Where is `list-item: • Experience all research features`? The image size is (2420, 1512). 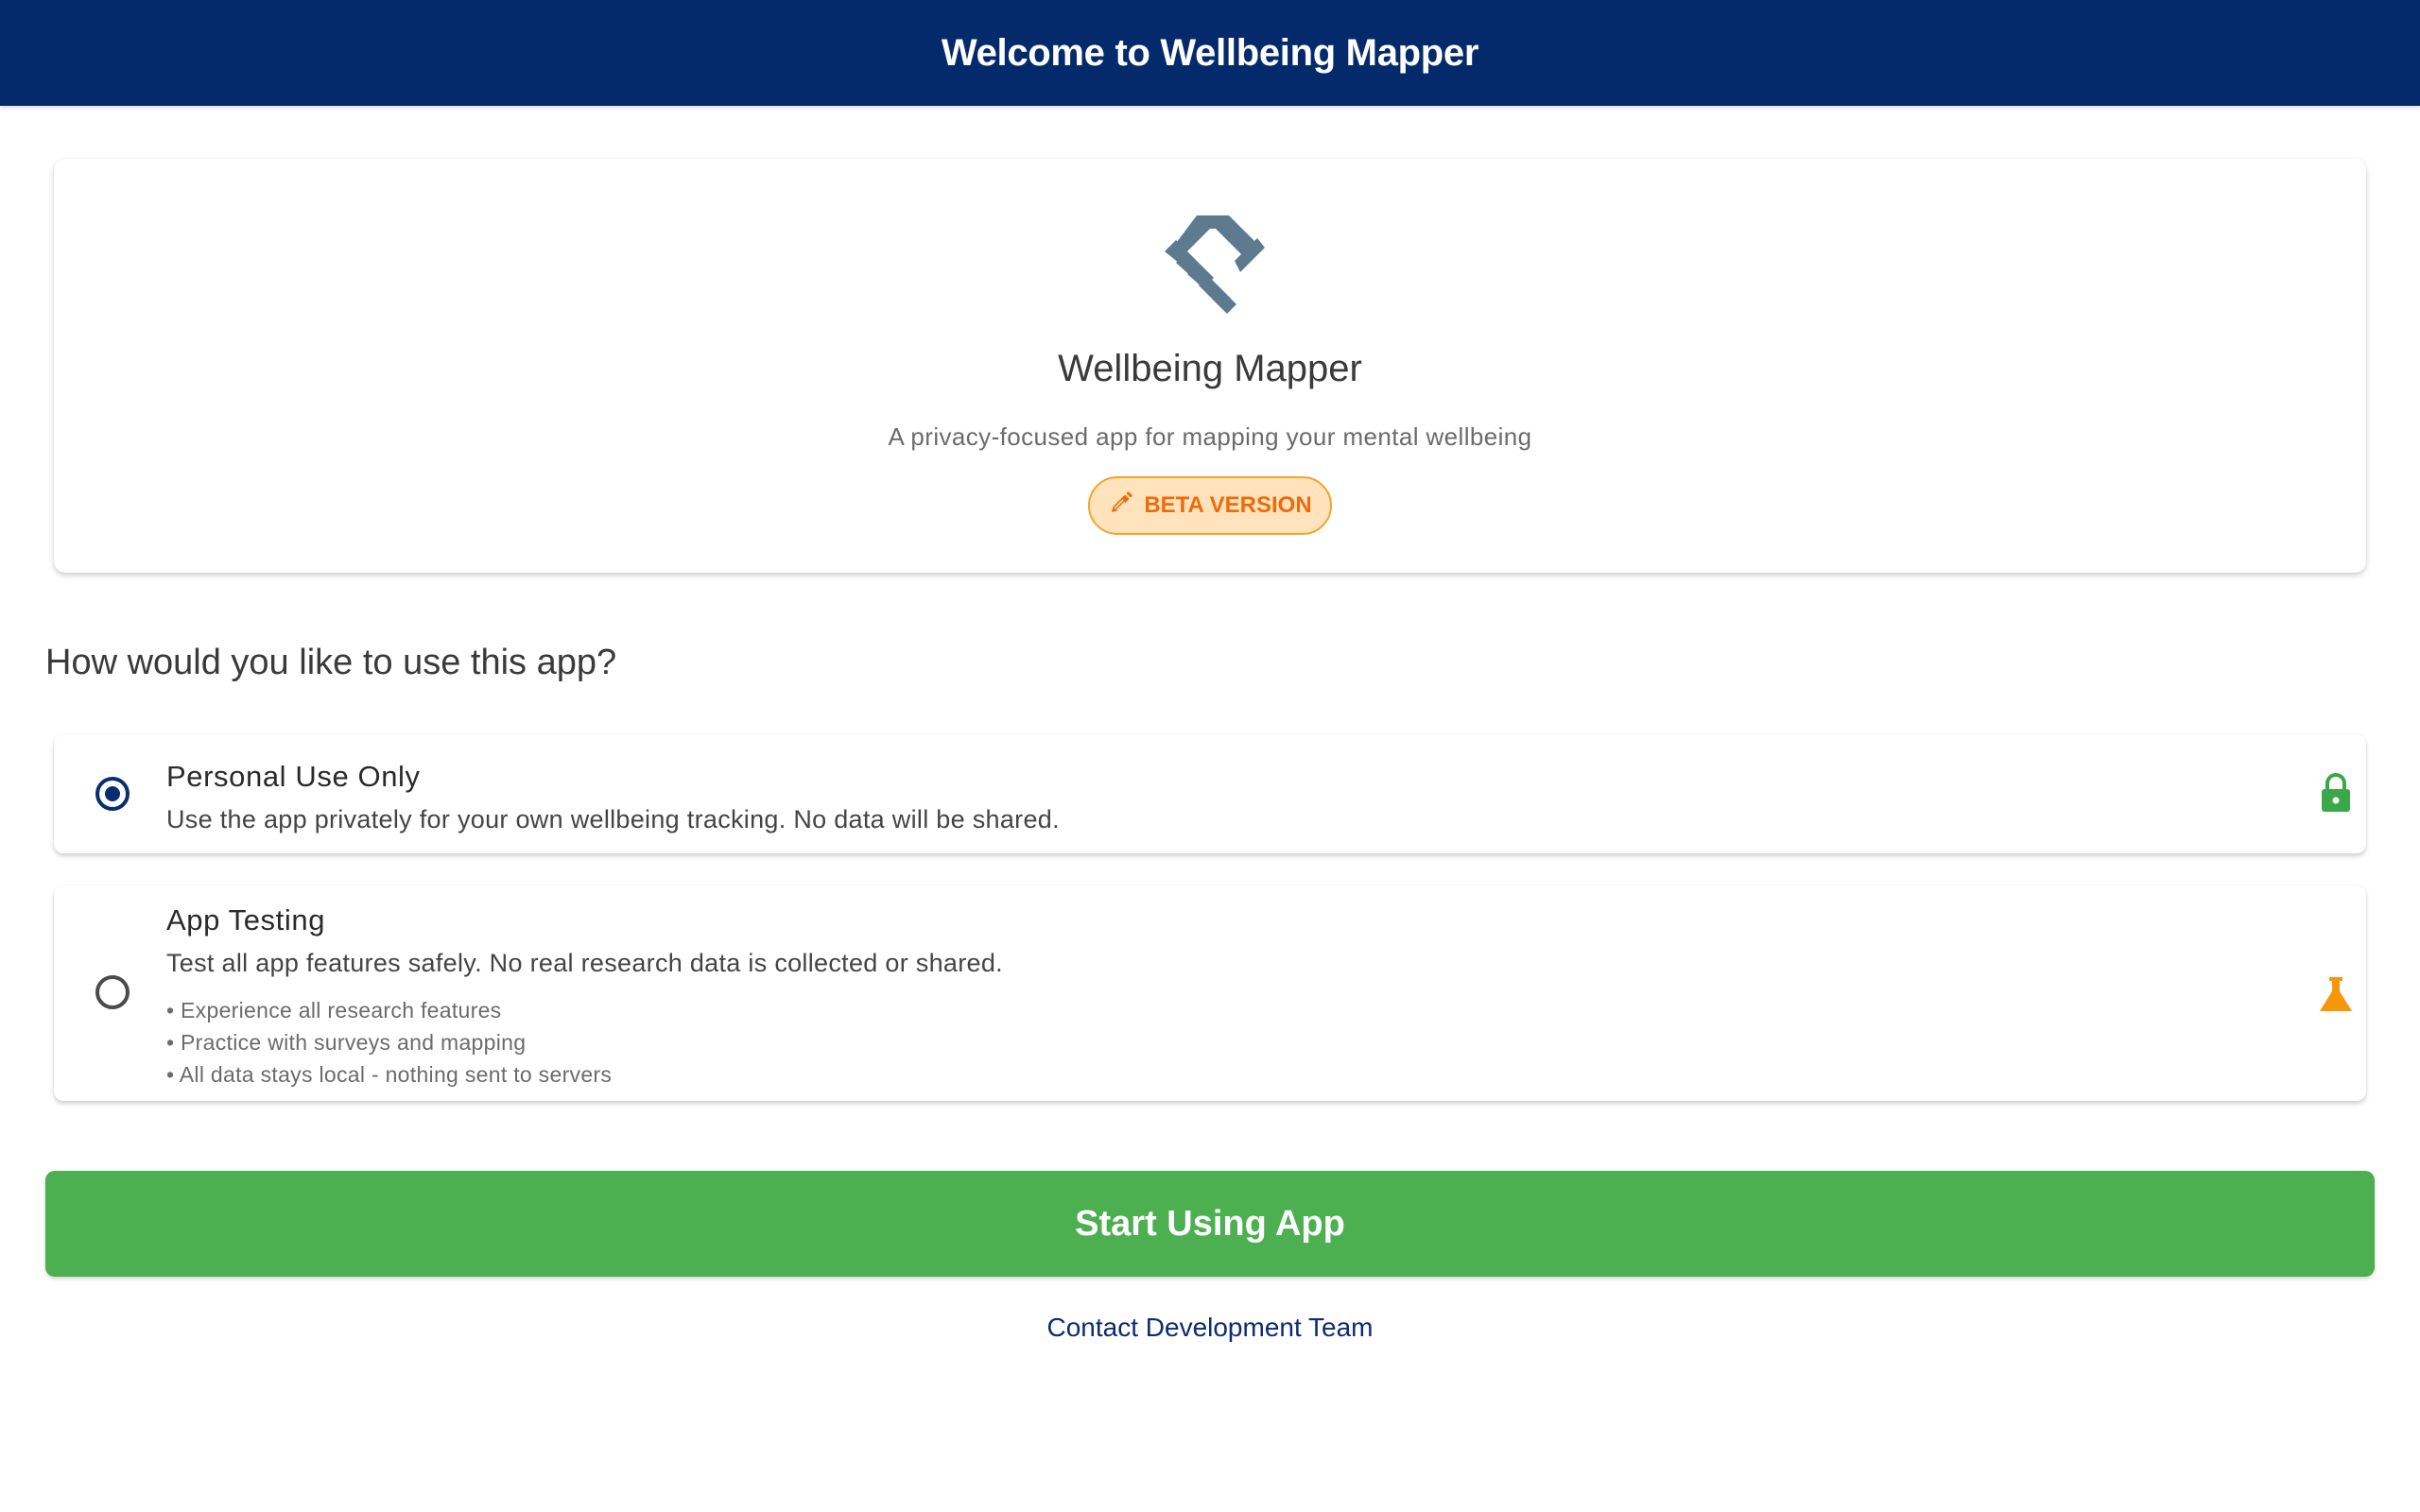
list-item: • Experience all research features is located at coordinates (334, 1010).